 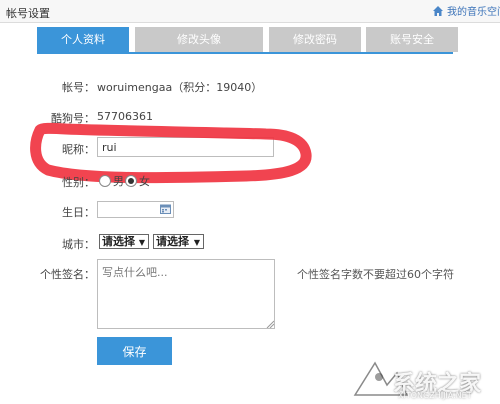 What do you see at coordinates (172, 241) in the screenshot?
I see `city-select-value: 请选择` at bounding box center [172, 241].